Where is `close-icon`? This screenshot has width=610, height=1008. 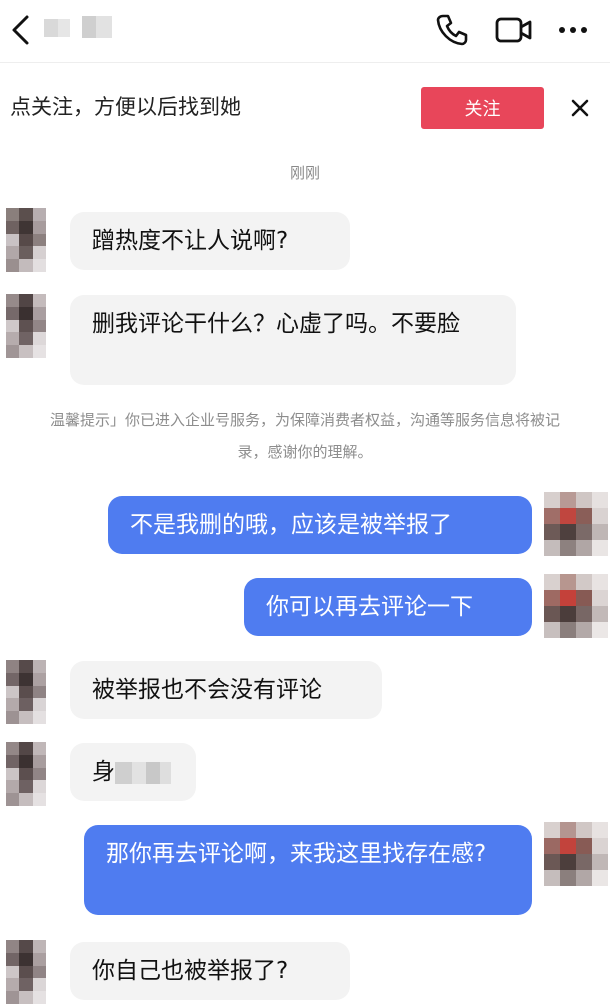
close-icon is located at coordinates (580, 108).